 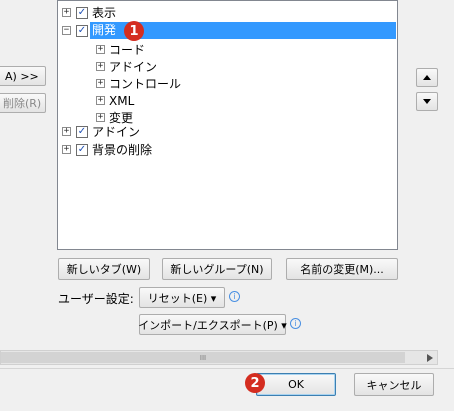 I want to click on import-export-dropdown: インポート/エクスポート(P) ▾, so click(x=212, y=324).